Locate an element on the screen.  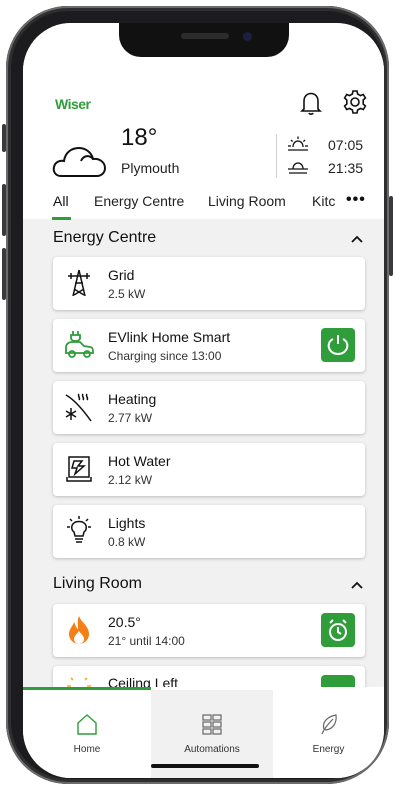
device-name: EVlink Home Smart is located at coordinates (169, 337).